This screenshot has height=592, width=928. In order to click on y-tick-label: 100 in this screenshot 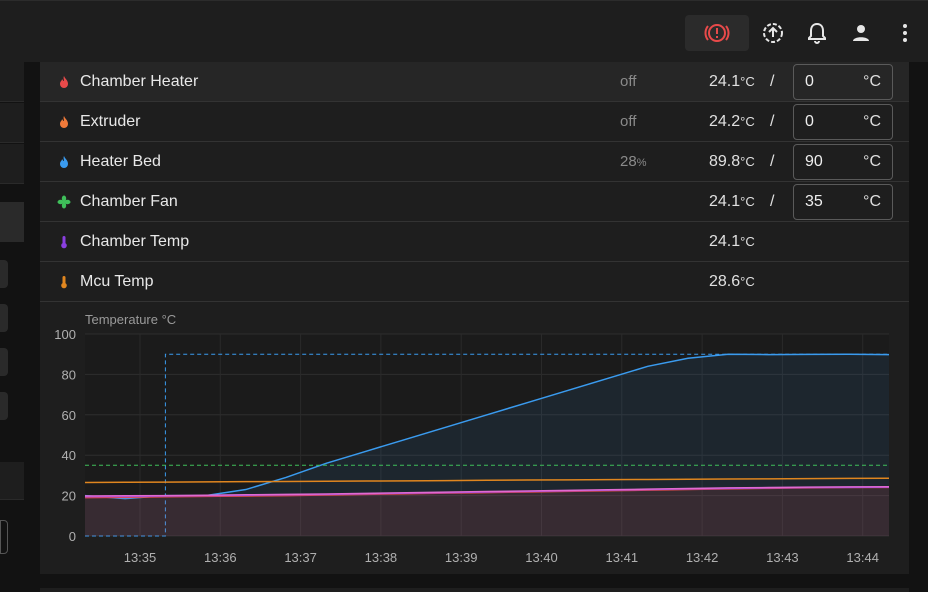, I will do `click(65, 334)`.